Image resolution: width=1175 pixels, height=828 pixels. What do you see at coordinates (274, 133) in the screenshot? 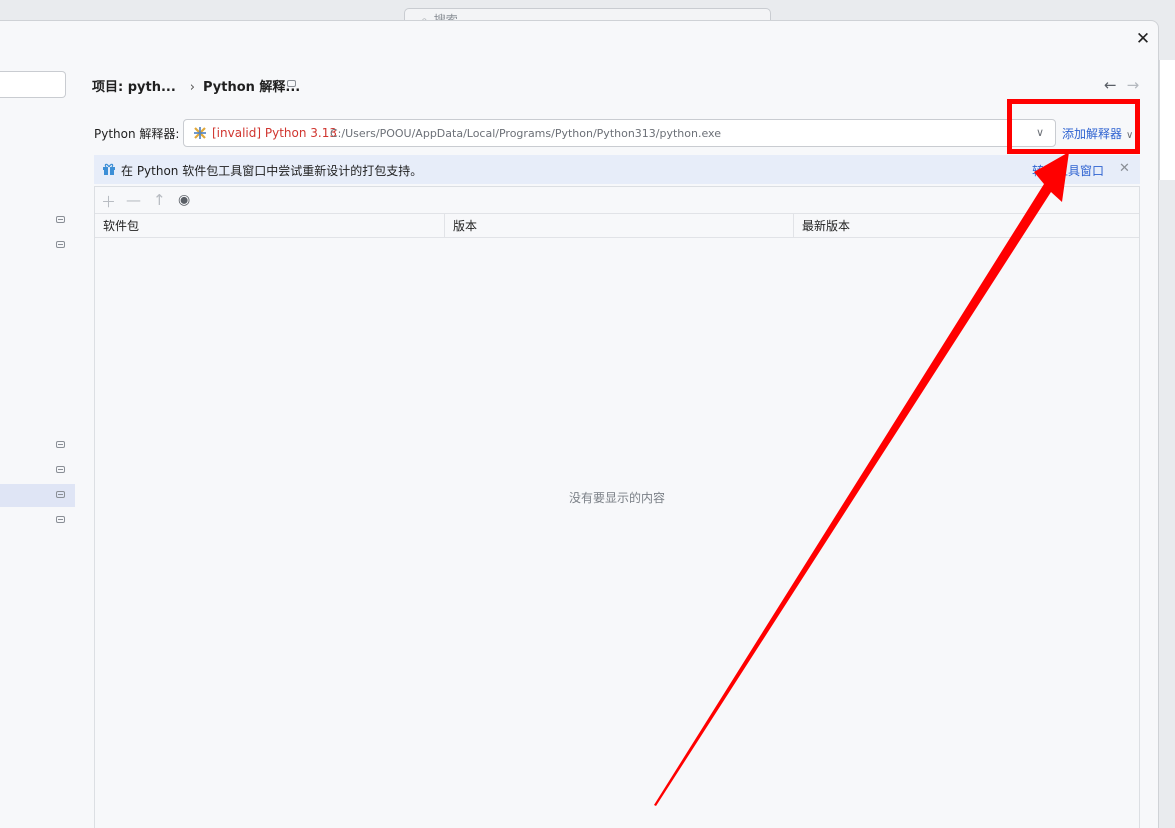
I see `interpreter-invalid-name: [invalid] Python 3.13` at bounding box center [274, 133].